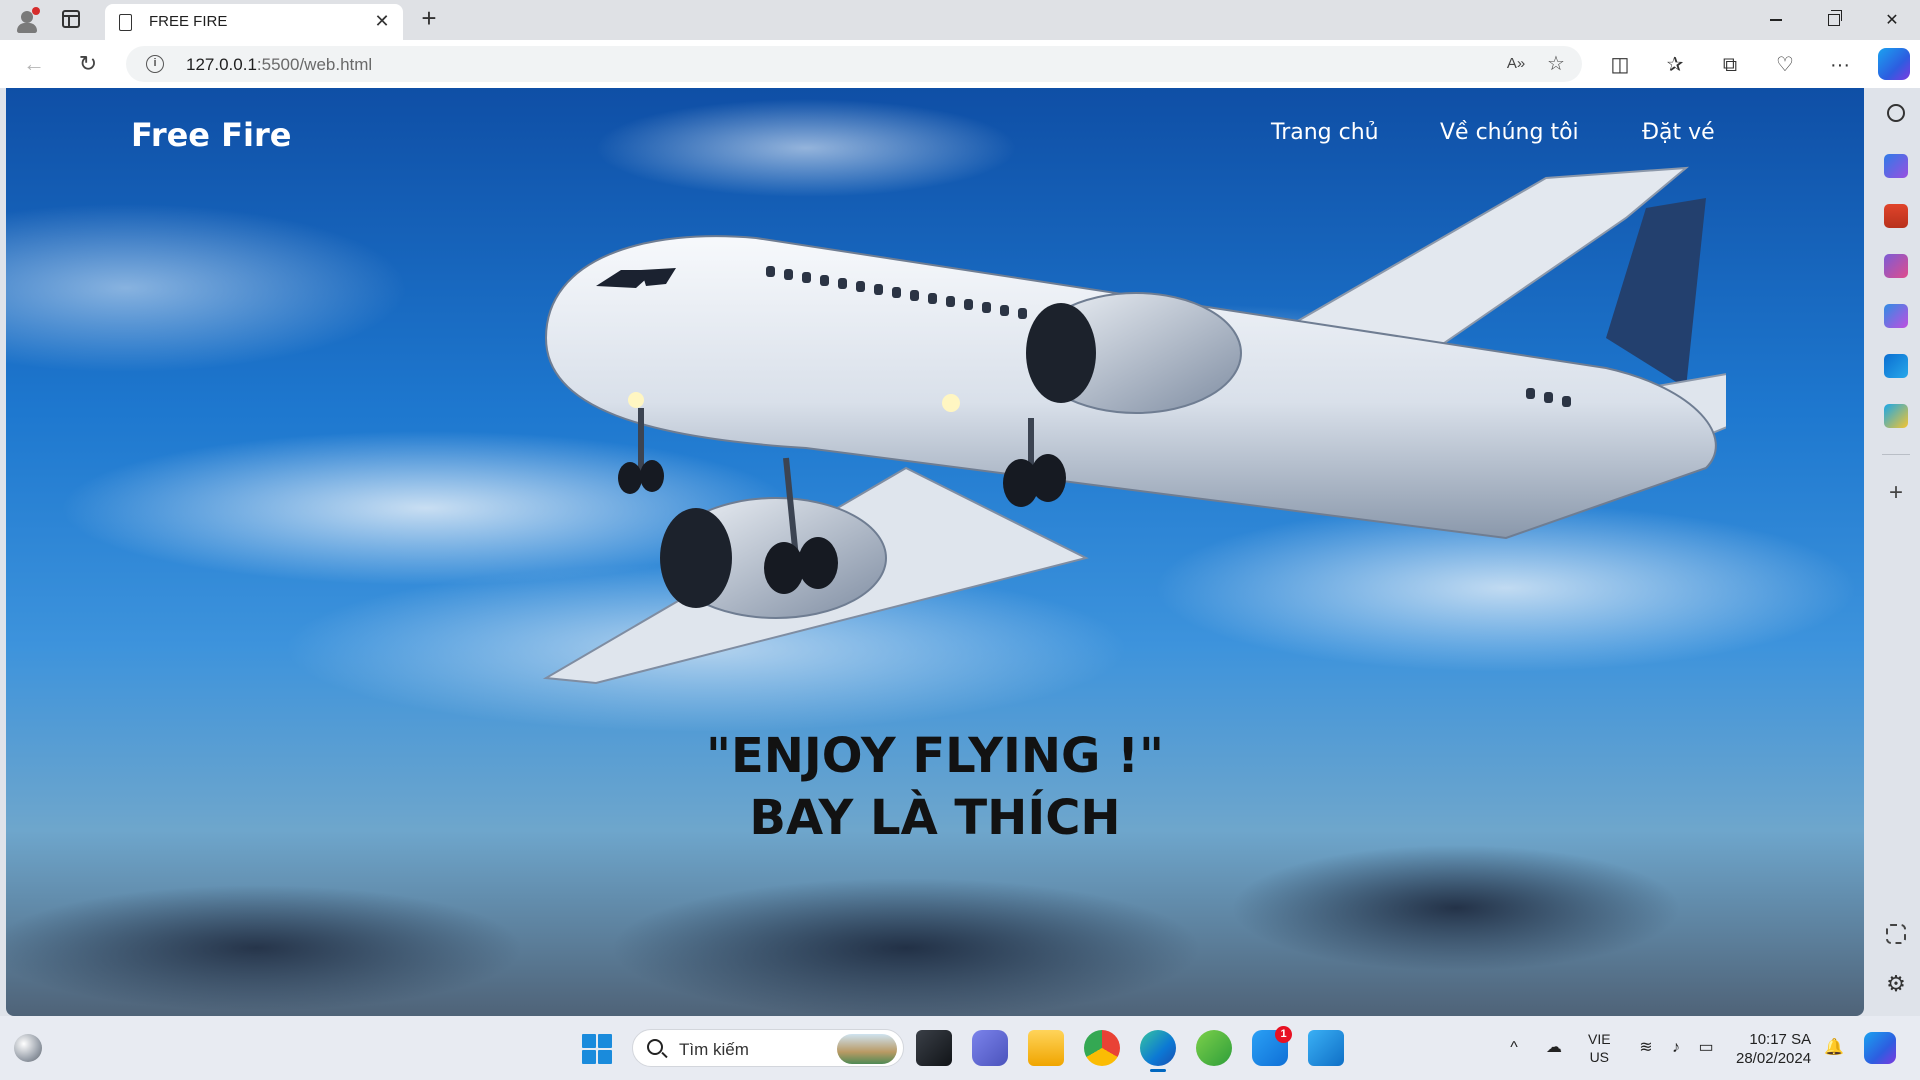 This screenshot has width=1920, height=1080. What do you see at coordinates (88, 64) in the screenshot?
I see `reload-icon: ↻` at bounding box center [88, 64].